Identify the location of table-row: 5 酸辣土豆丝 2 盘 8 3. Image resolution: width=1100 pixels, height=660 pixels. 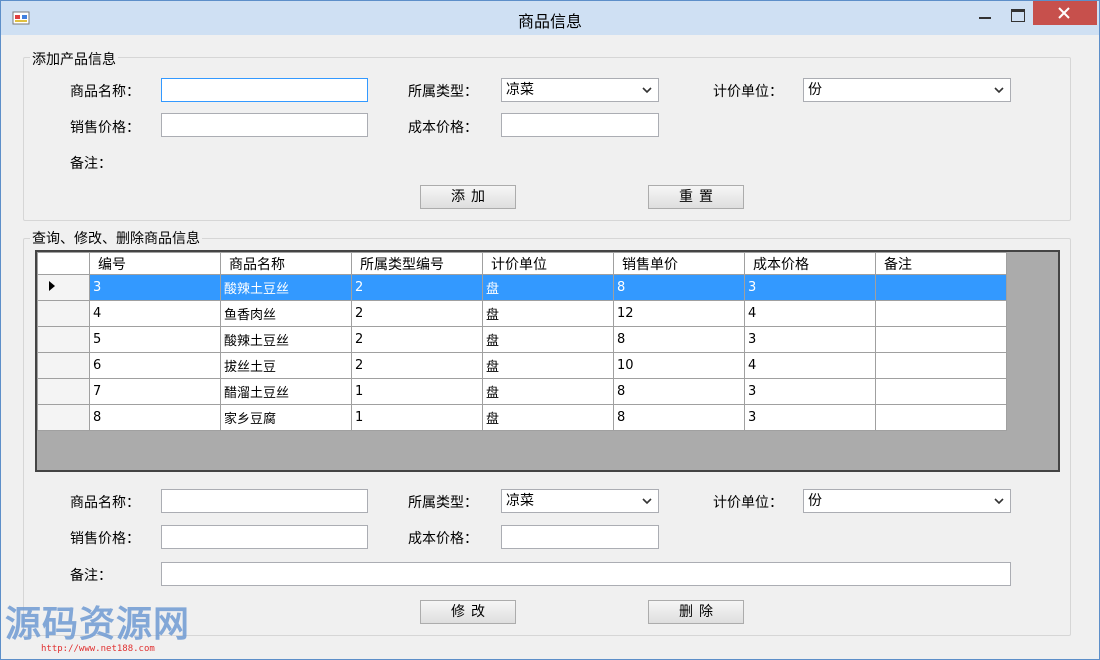
(522, 339).